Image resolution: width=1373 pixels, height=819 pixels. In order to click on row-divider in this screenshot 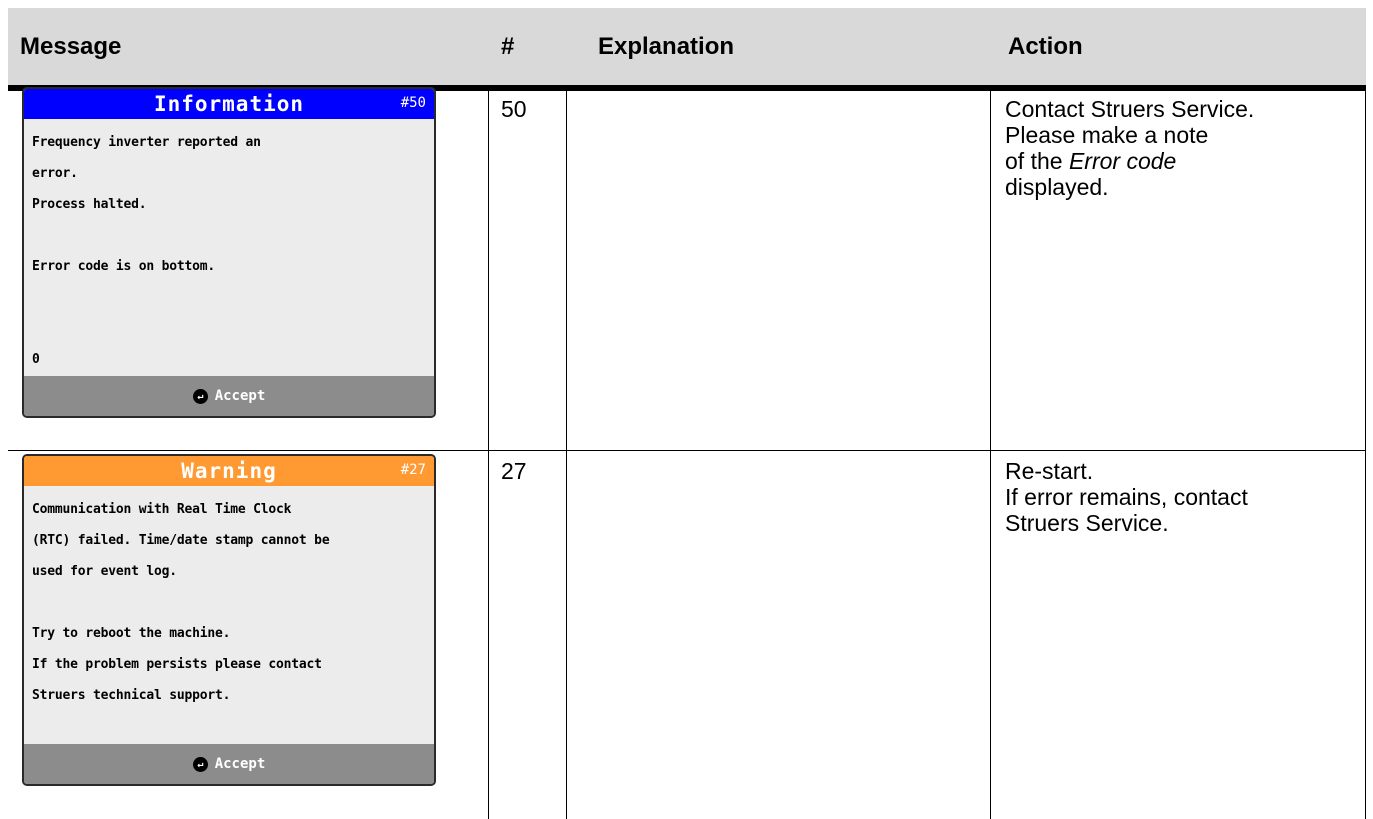, I will do `click(687, 450)`.